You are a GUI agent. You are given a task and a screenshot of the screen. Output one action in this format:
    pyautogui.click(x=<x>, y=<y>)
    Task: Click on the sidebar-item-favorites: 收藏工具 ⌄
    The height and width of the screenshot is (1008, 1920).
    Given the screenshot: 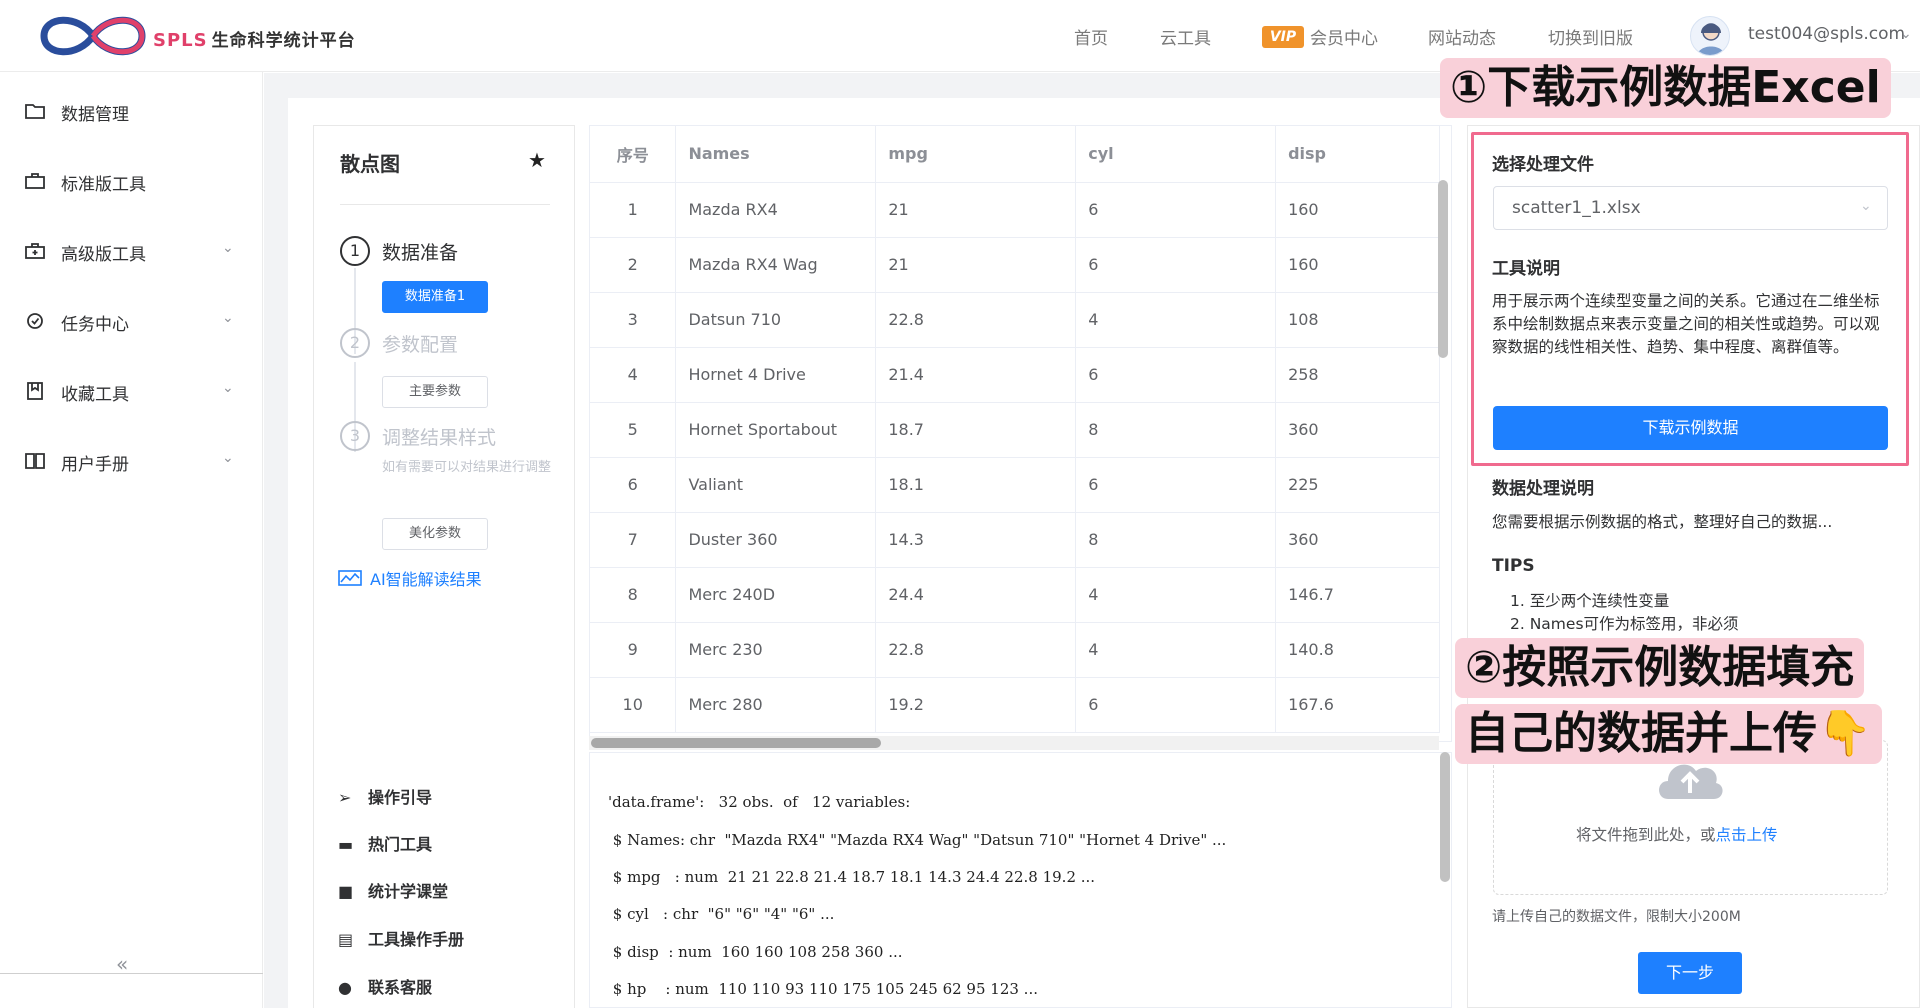 What is the action you would take?
    pyautogui.click(x=131, y=391)
    